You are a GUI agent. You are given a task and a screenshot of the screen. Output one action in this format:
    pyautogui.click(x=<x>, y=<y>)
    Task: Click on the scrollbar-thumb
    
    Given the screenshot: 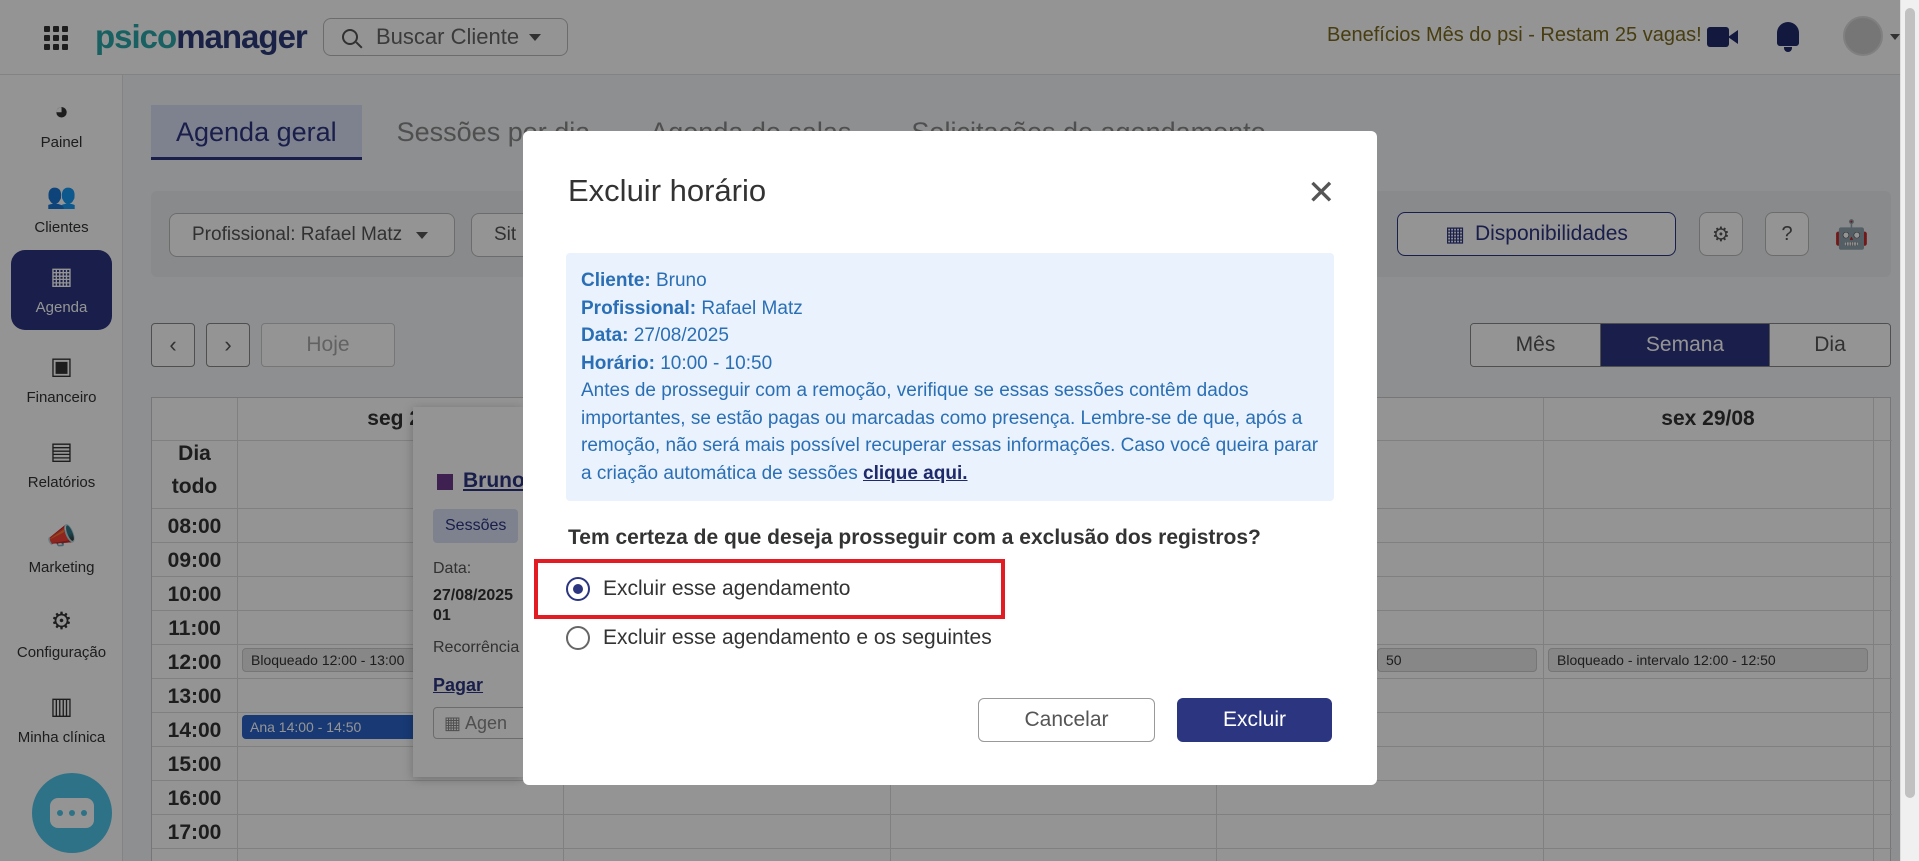 What is the action you would take?
    pyautogui.click(x=1910, y=403)
    